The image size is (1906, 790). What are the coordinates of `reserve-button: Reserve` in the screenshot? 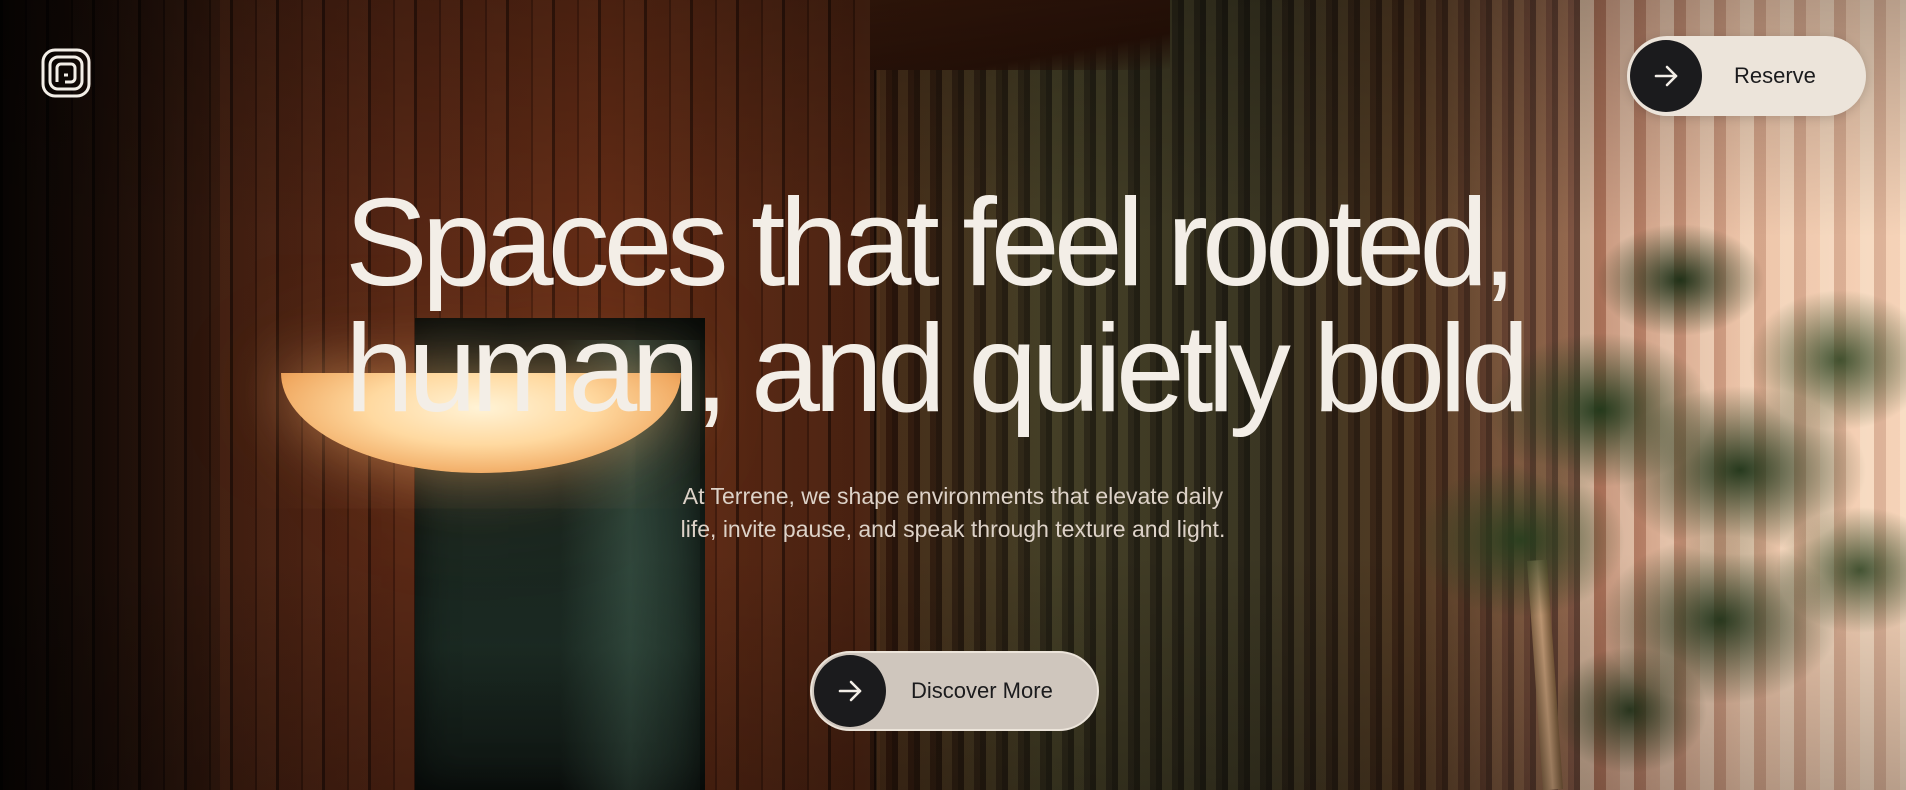 It's located at (1746, 76).